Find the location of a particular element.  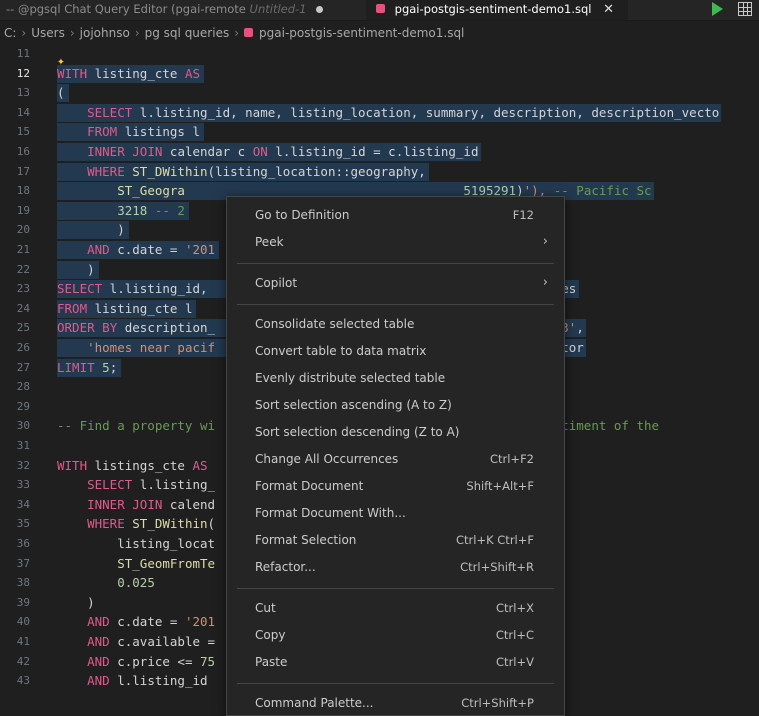

menu-item-refactor: Refactor... Ctrl+Shift+R is located at coordinates (395, 567).